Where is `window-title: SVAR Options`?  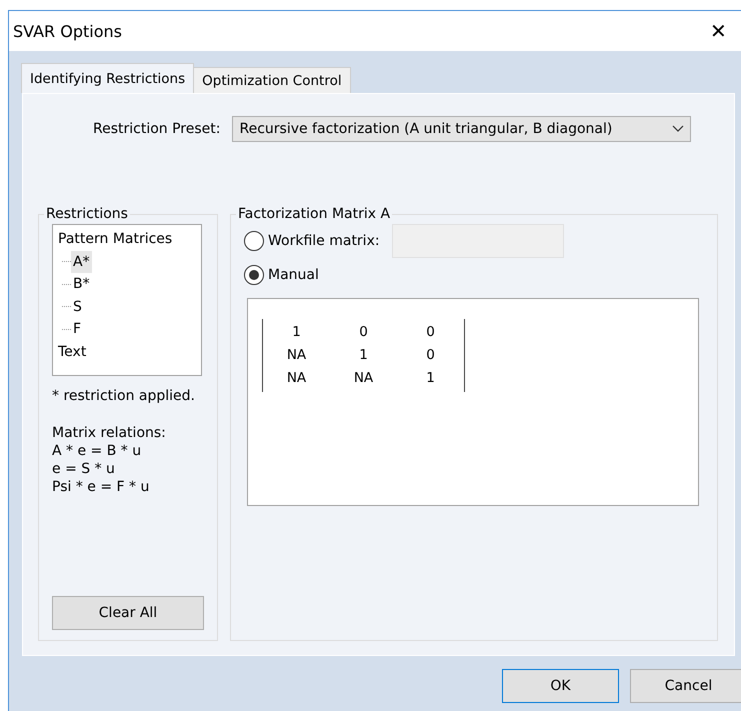
window-title: SVAR Options is located at coordinates (67, 31).